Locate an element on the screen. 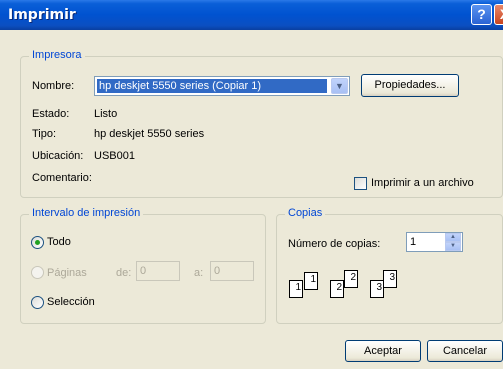 This screenshot has height=369, width=503. from-page-input: 0 is located at coordinates (158, 271).